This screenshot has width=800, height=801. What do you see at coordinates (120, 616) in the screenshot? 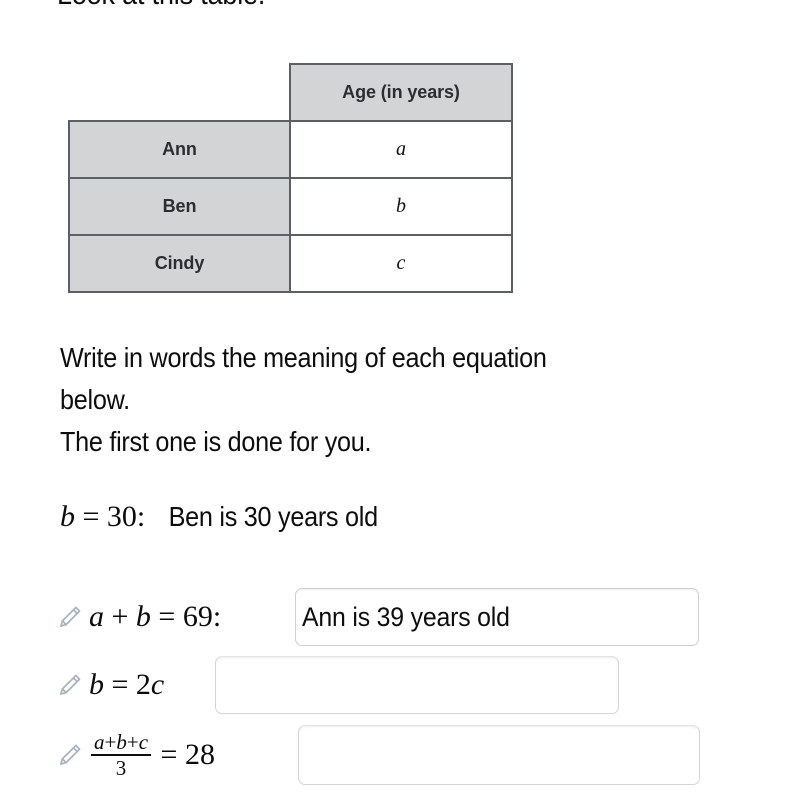
I see `eq1-plus: +` at bounding box center [120, 616].